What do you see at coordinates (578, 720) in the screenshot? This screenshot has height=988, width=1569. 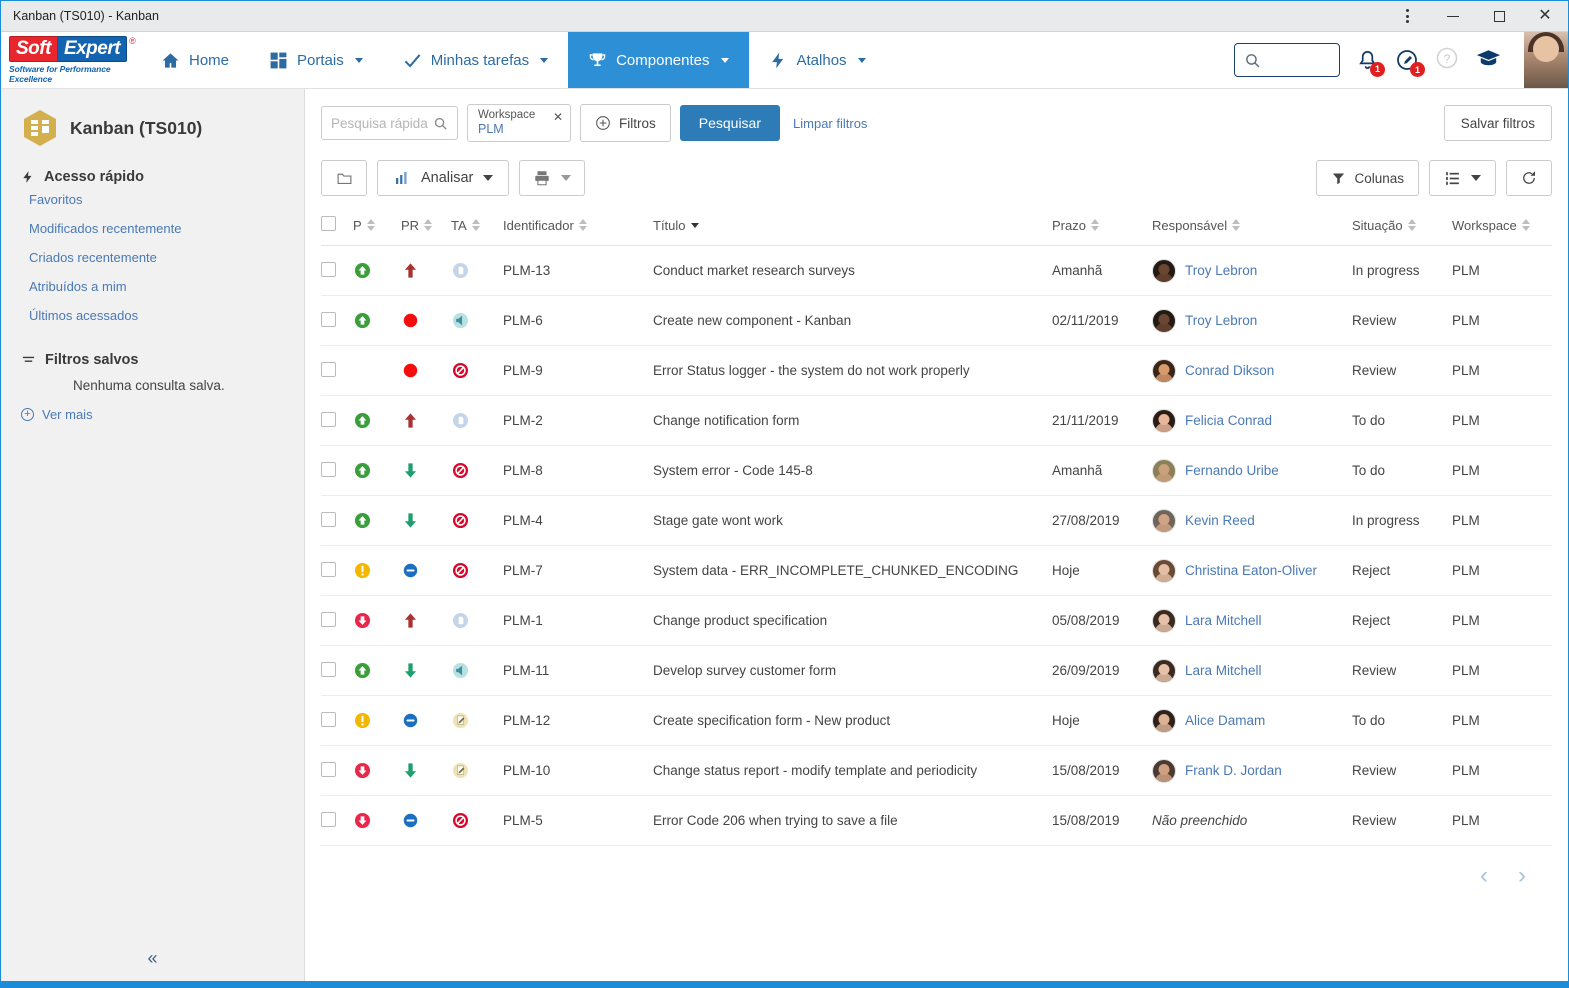 I see `cell-identifier: PLM-12` at bounding box center [578, 720].